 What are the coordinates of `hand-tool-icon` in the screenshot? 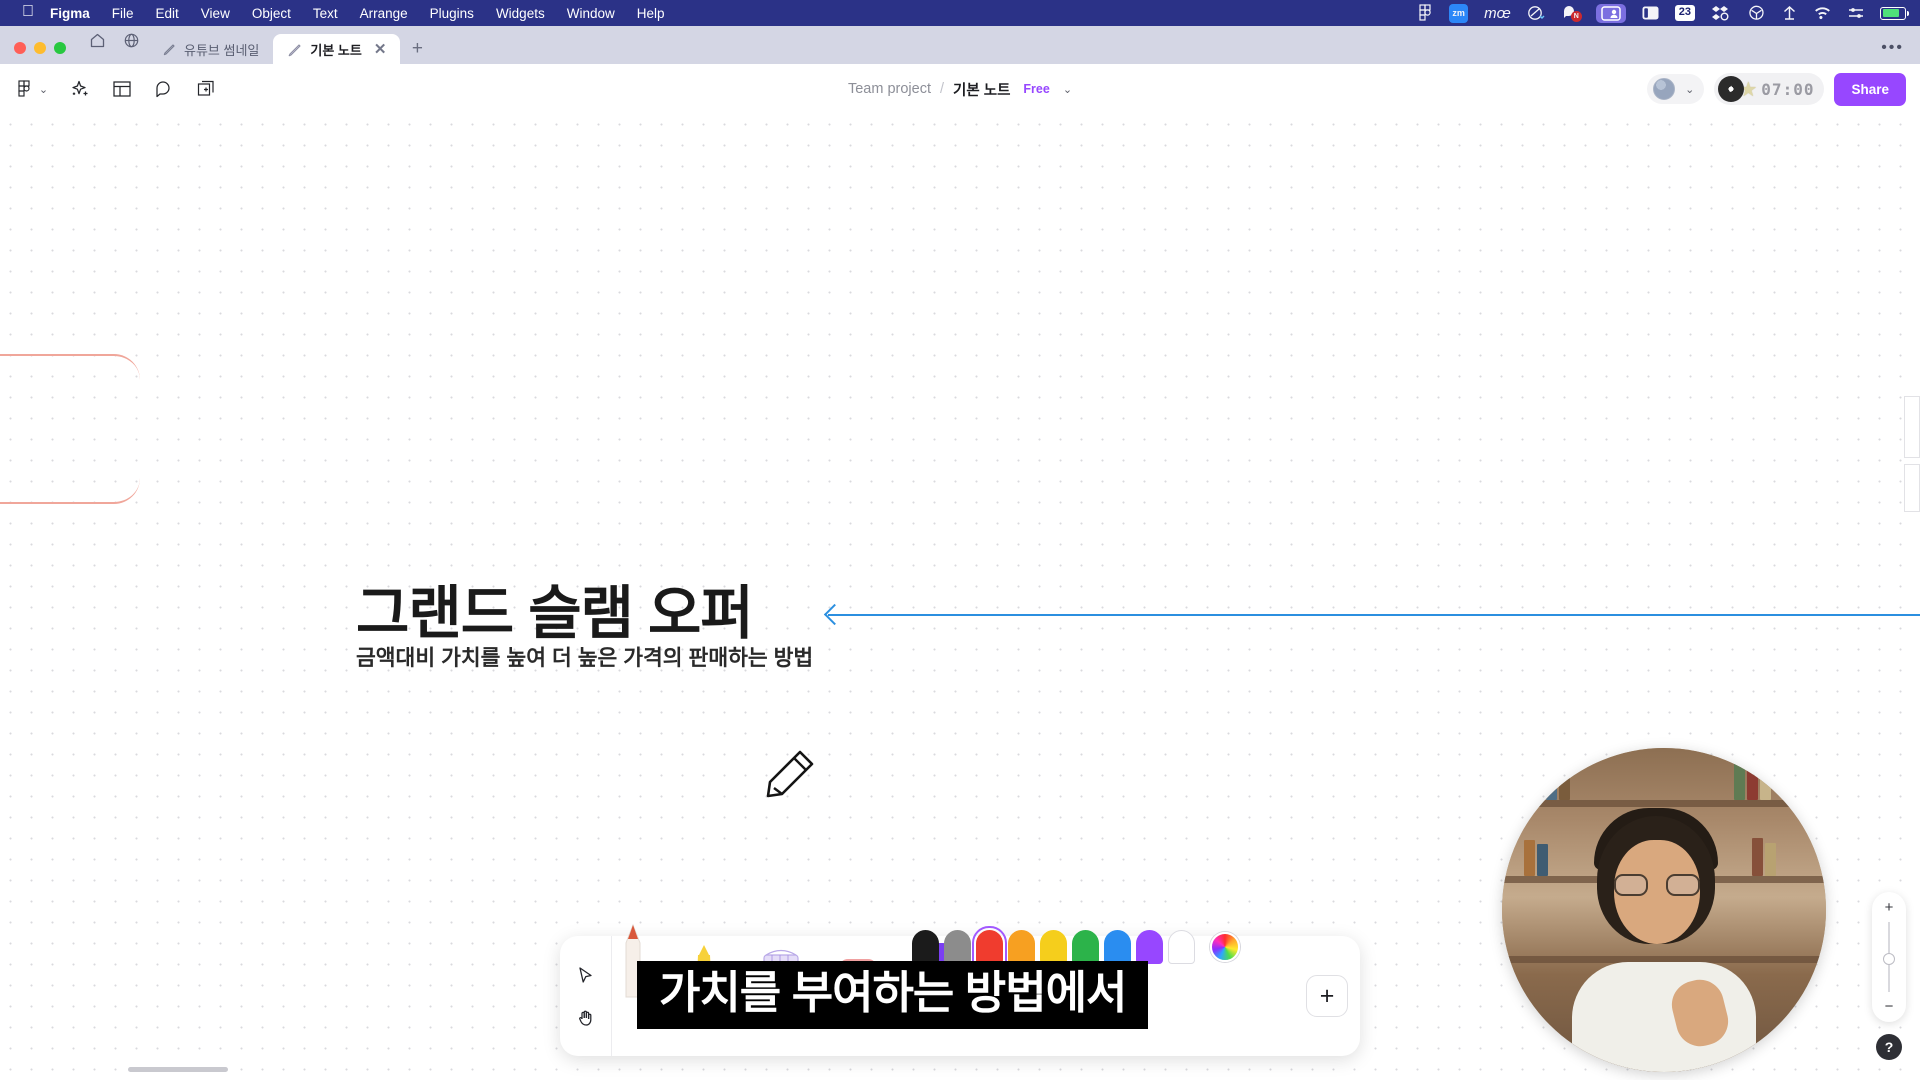 It's located at (586, 1017).